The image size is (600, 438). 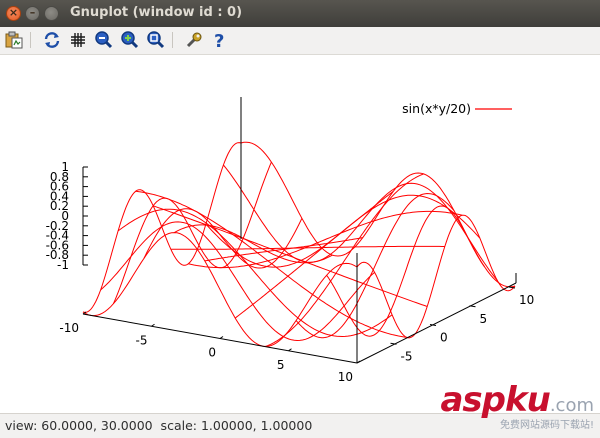 I want to click on config-icon, so click(x=194, y=40).